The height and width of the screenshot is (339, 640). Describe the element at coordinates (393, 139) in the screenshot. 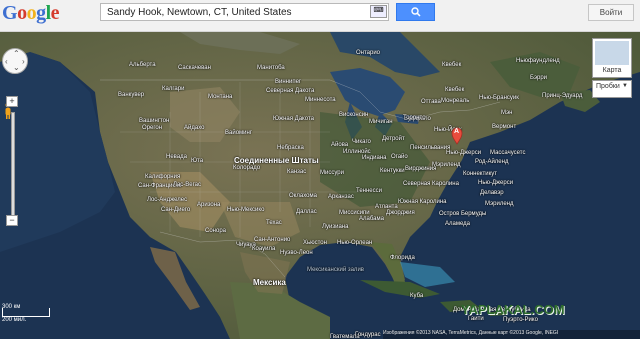

I see `map-label: Детройт` at that location.